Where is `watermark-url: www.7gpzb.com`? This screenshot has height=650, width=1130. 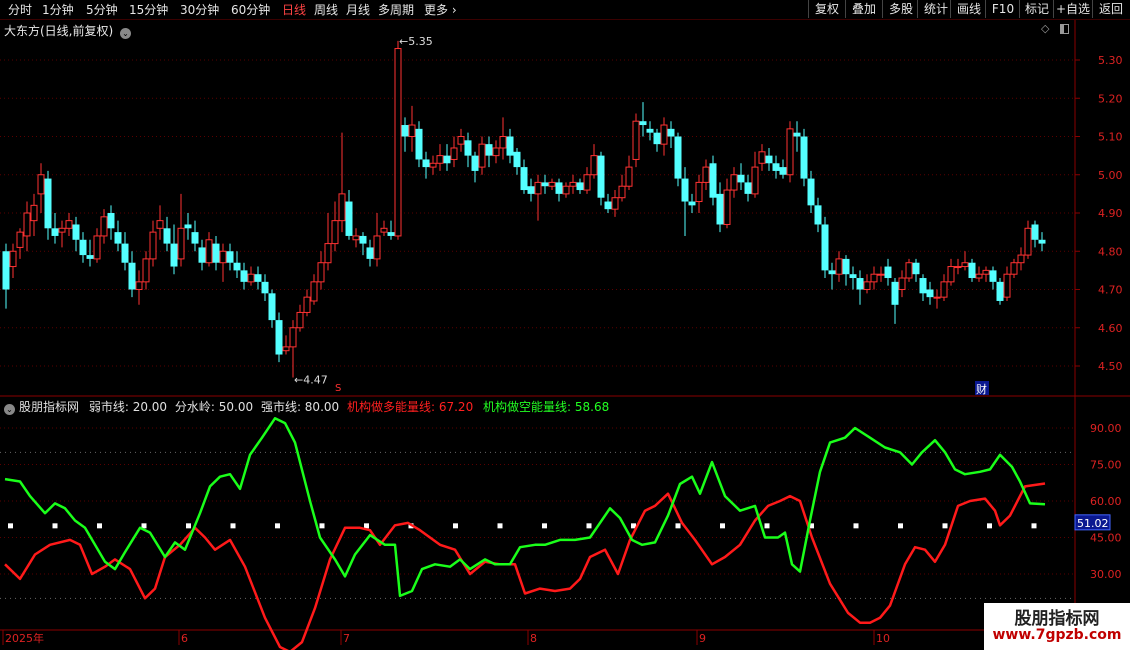 watermark-url: www.7gpzb.com is located at coordinates (1057, 635).